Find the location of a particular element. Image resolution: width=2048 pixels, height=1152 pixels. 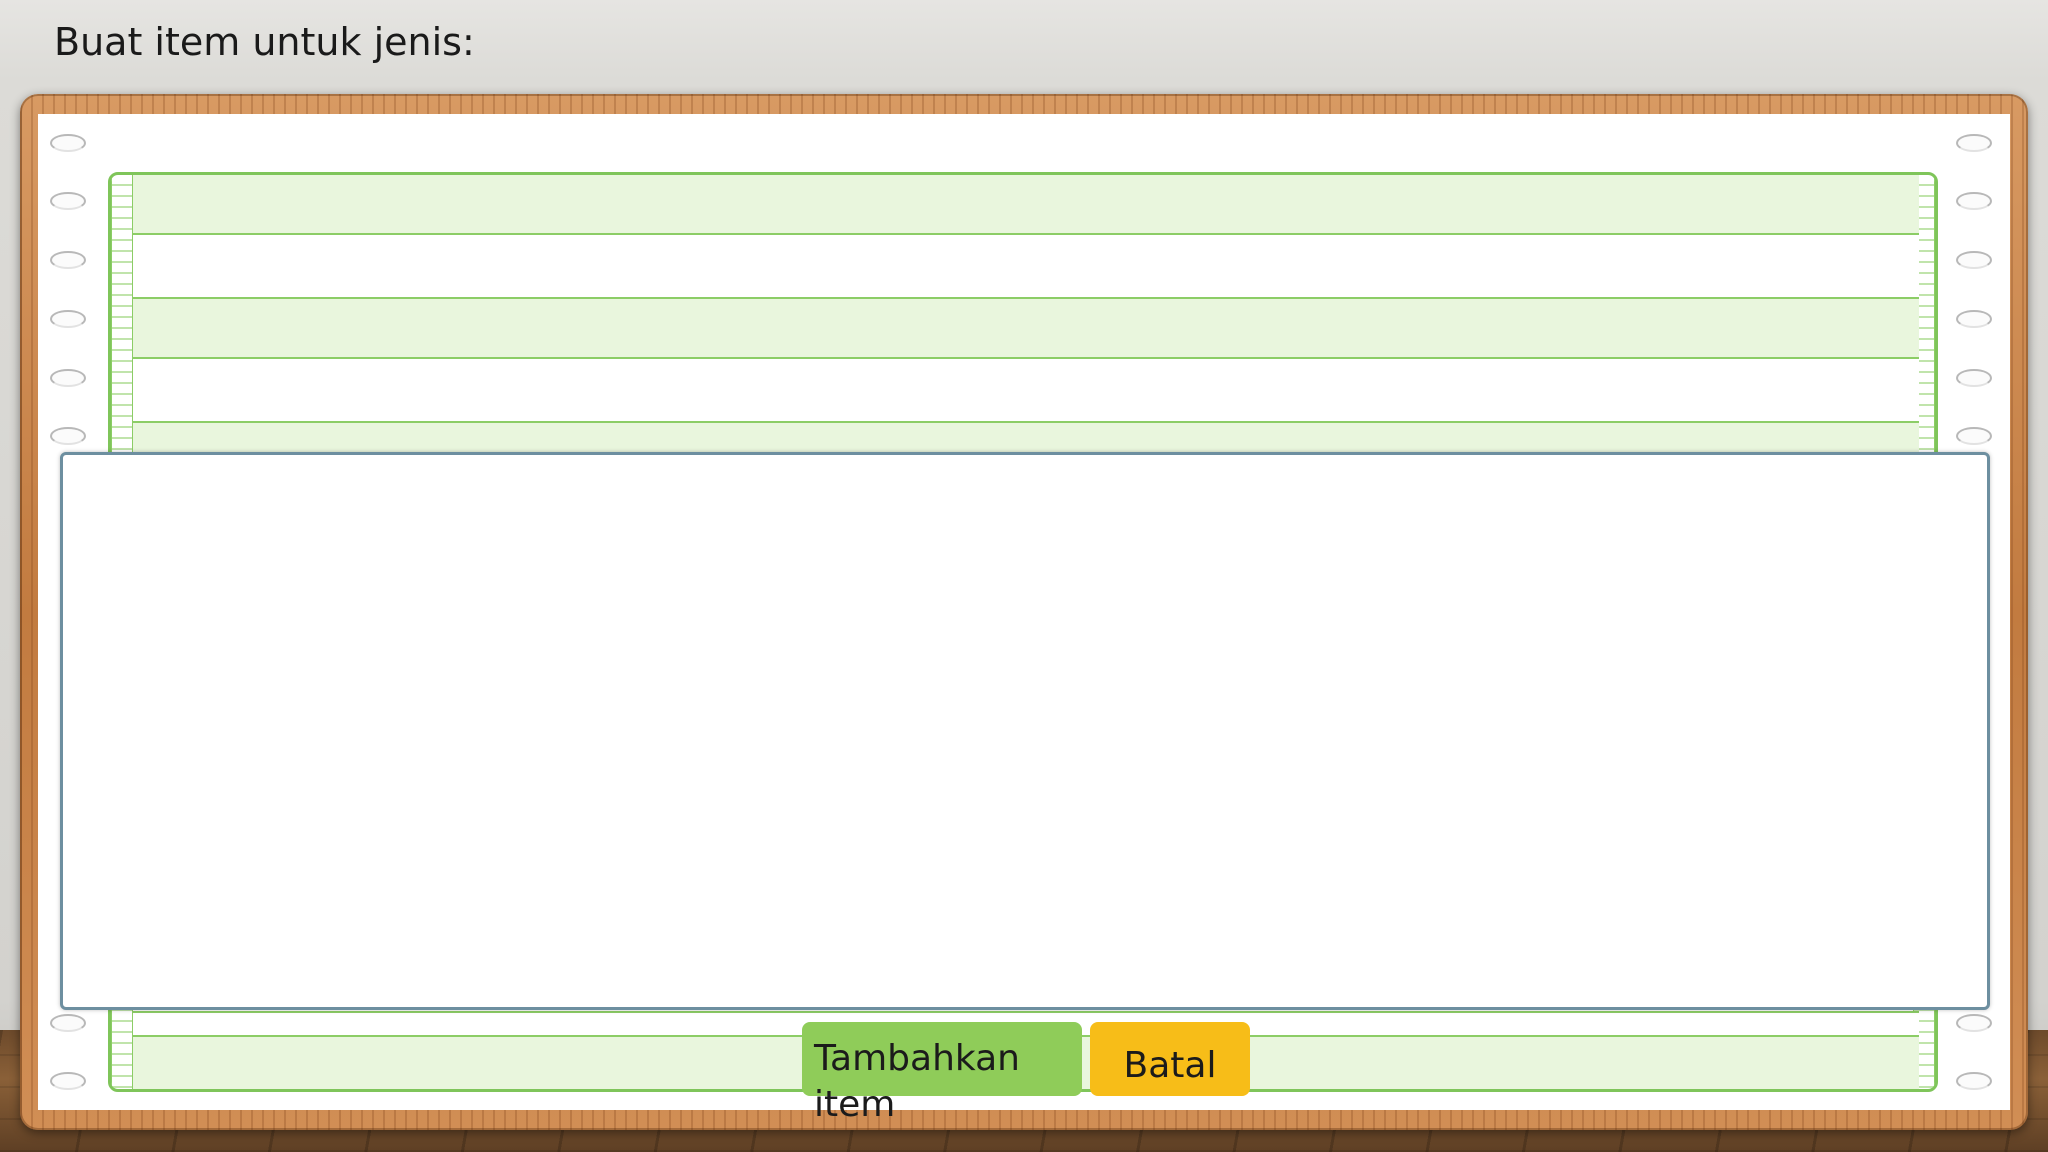

page-title: Buat item untuk jenis: is located at coordinates (264, 42).